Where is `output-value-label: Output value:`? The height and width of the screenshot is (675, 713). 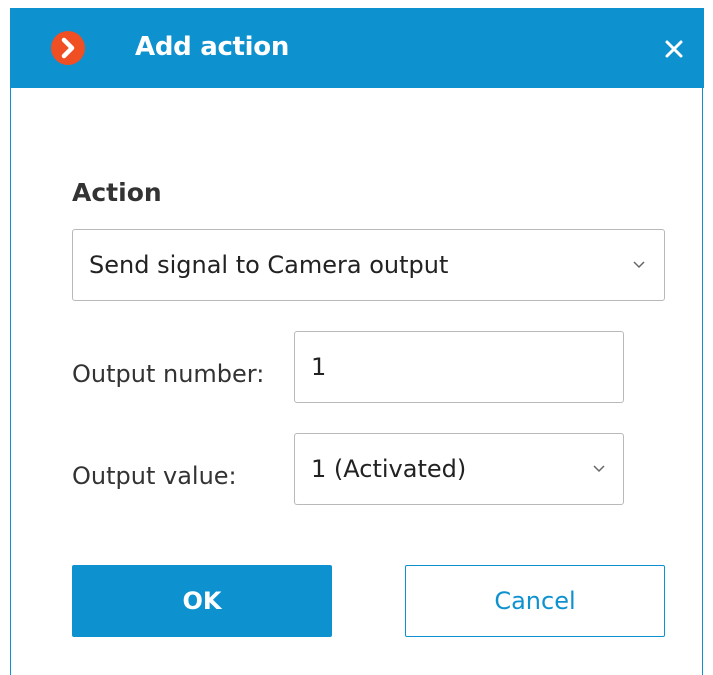
output-value-label: Output value: is located at coordinates (154, 476).